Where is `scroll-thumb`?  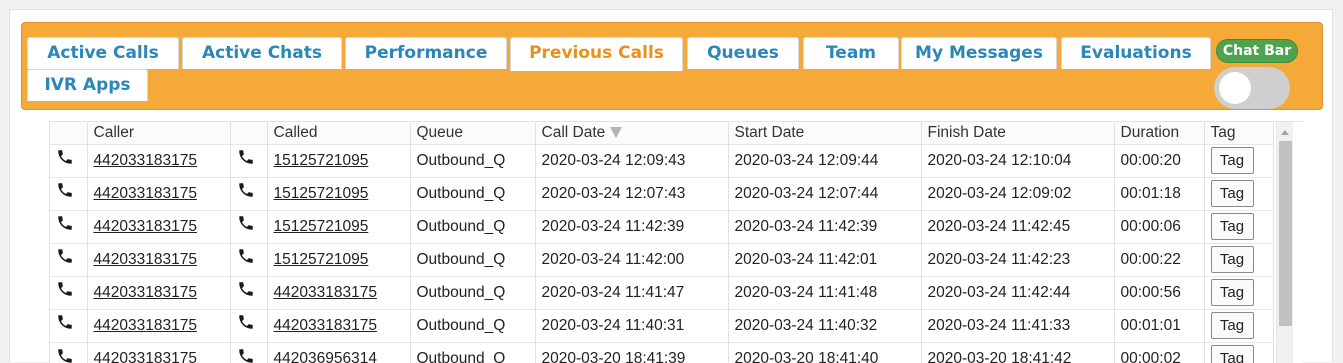 scroll-thumb is located at coordinates (1285, 233).